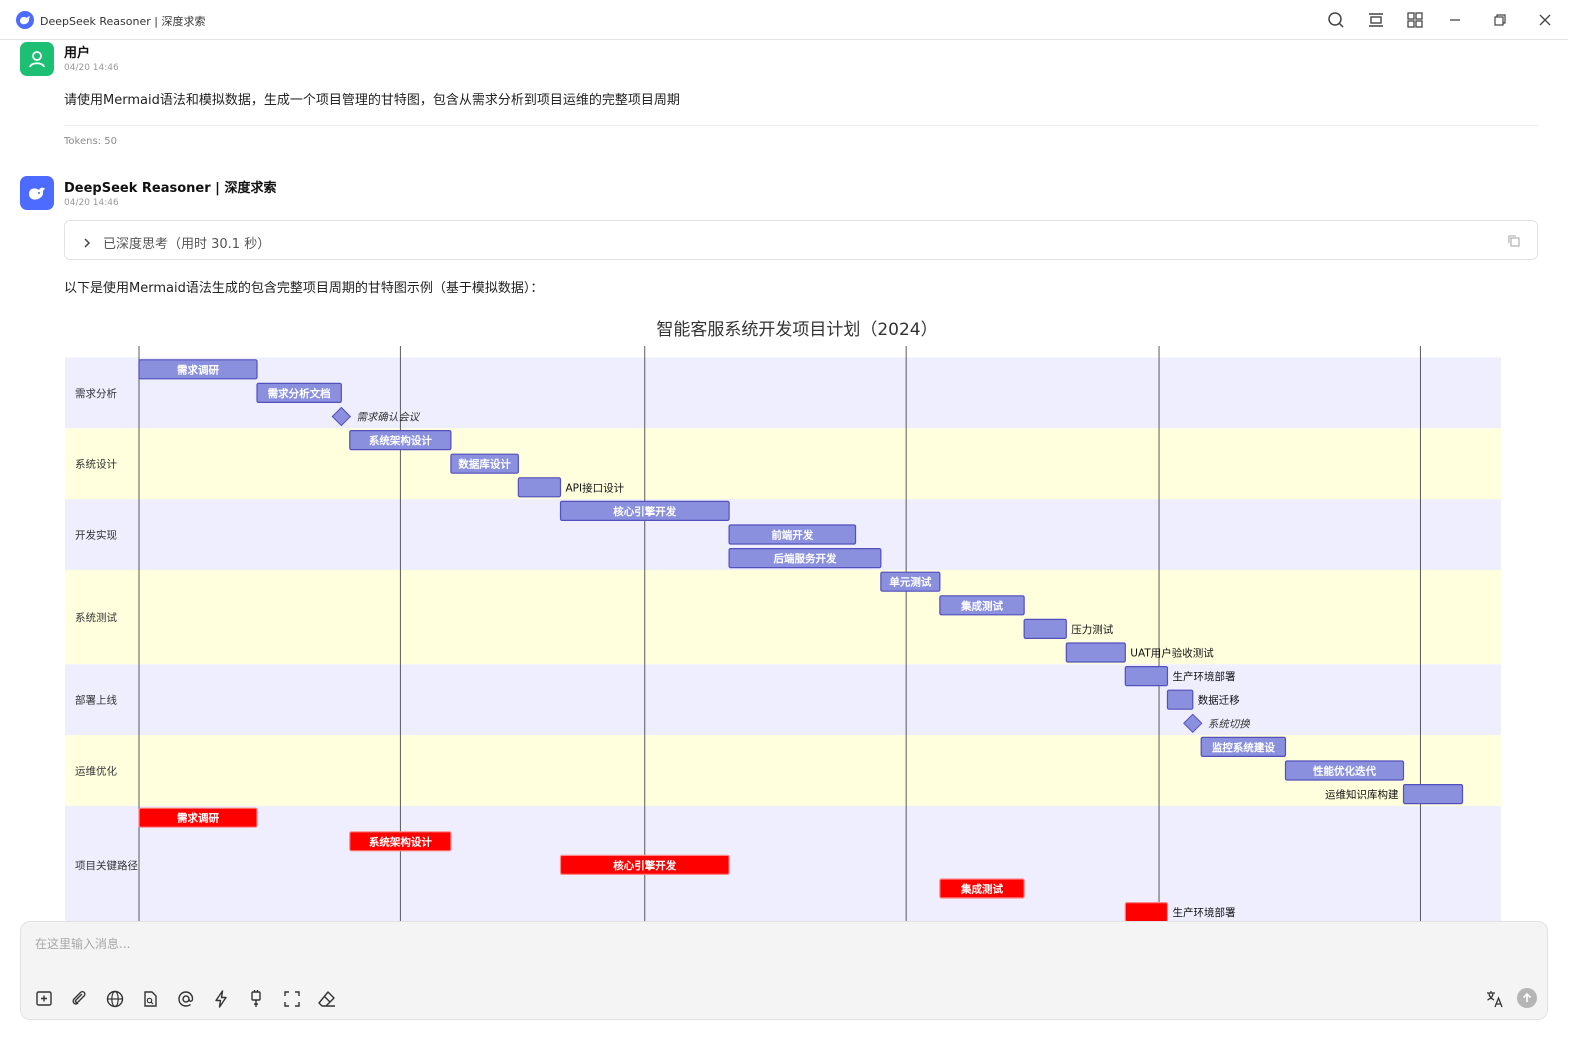 The image size is (1594, 1047). I want to click on task-label: 运维知识库构建, so click(1362, 794).